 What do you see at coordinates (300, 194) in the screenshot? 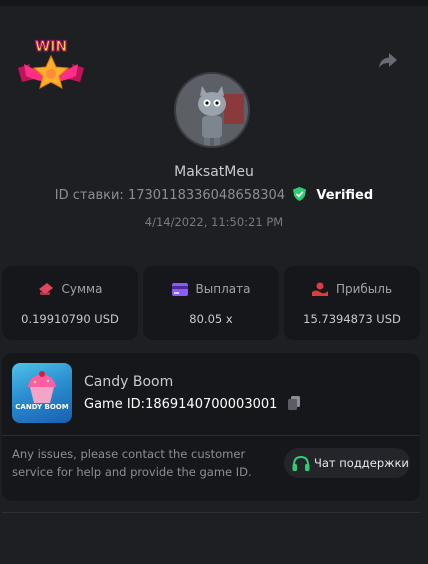
I see `shield-check-icon` at bounding box center [300, 194].